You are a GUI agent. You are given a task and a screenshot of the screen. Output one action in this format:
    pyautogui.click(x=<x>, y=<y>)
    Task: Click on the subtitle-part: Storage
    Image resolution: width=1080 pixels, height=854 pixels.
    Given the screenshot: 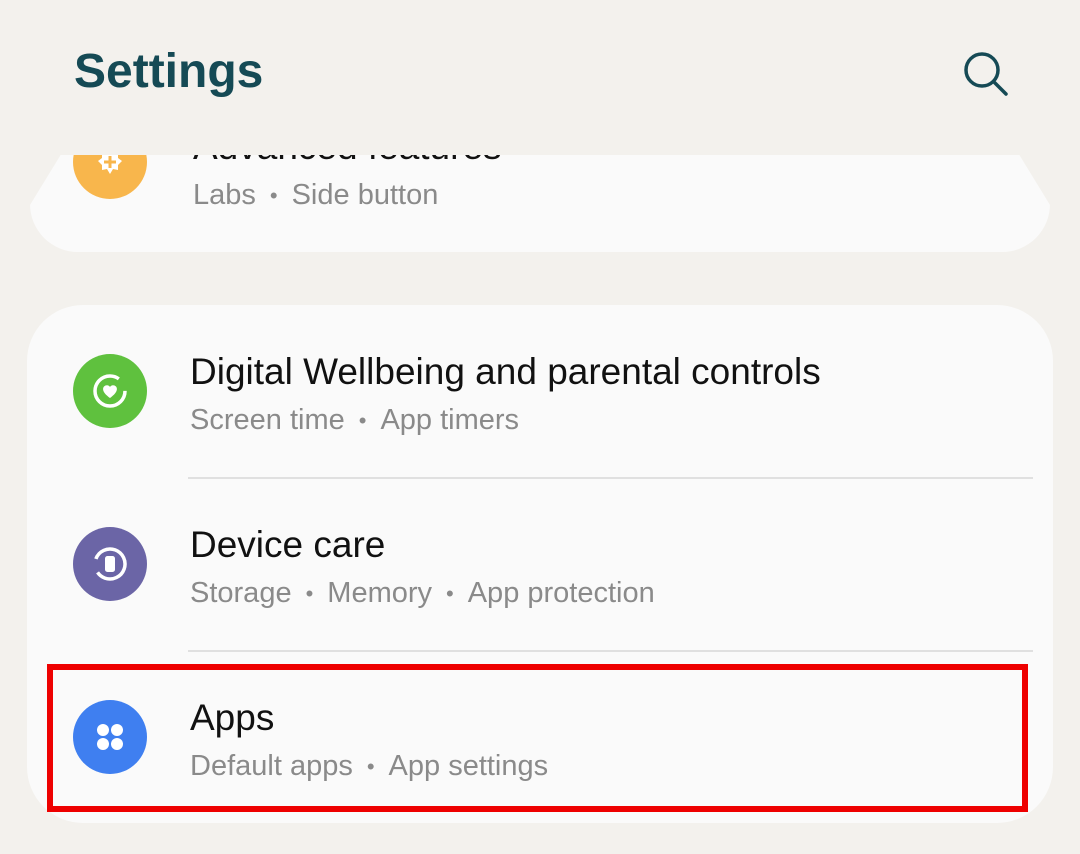 What is the action you would take?
    pyautogui.click(x=241, y=593)
    